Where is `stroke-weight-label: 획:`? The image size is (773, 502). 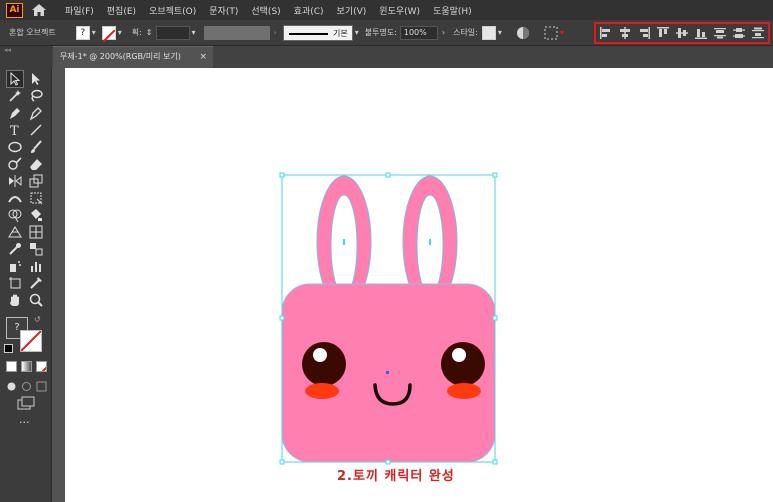
stroke-weight-label: 획: is located at coordinates (136, 32).